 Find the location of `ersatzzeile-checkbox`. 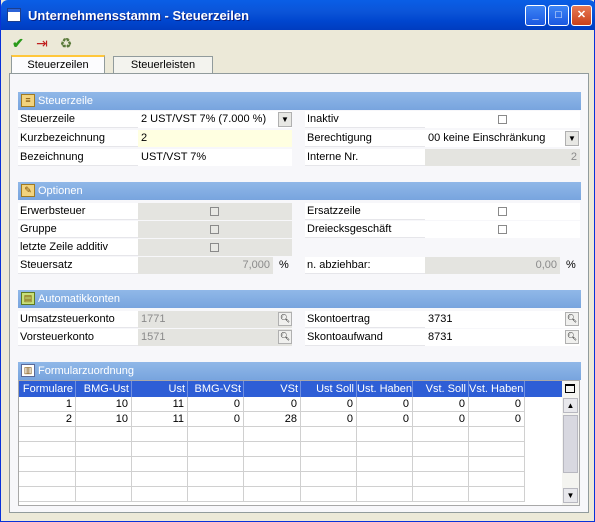

ersatzzeile-checkbox is located at coordinates (502, 211).